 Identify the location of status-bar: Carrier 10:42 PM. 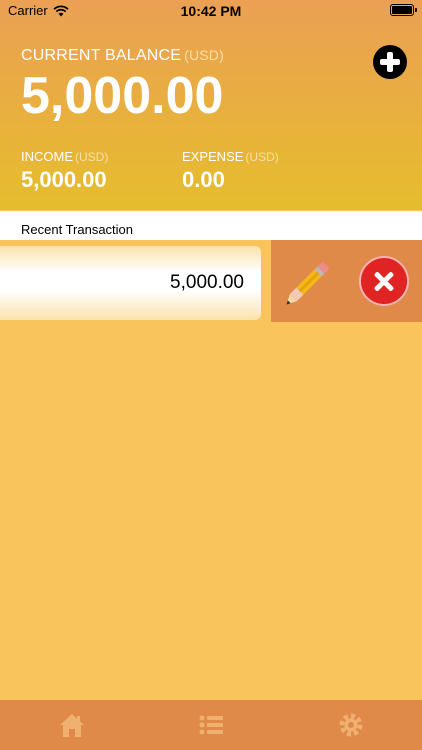
(211, 11).